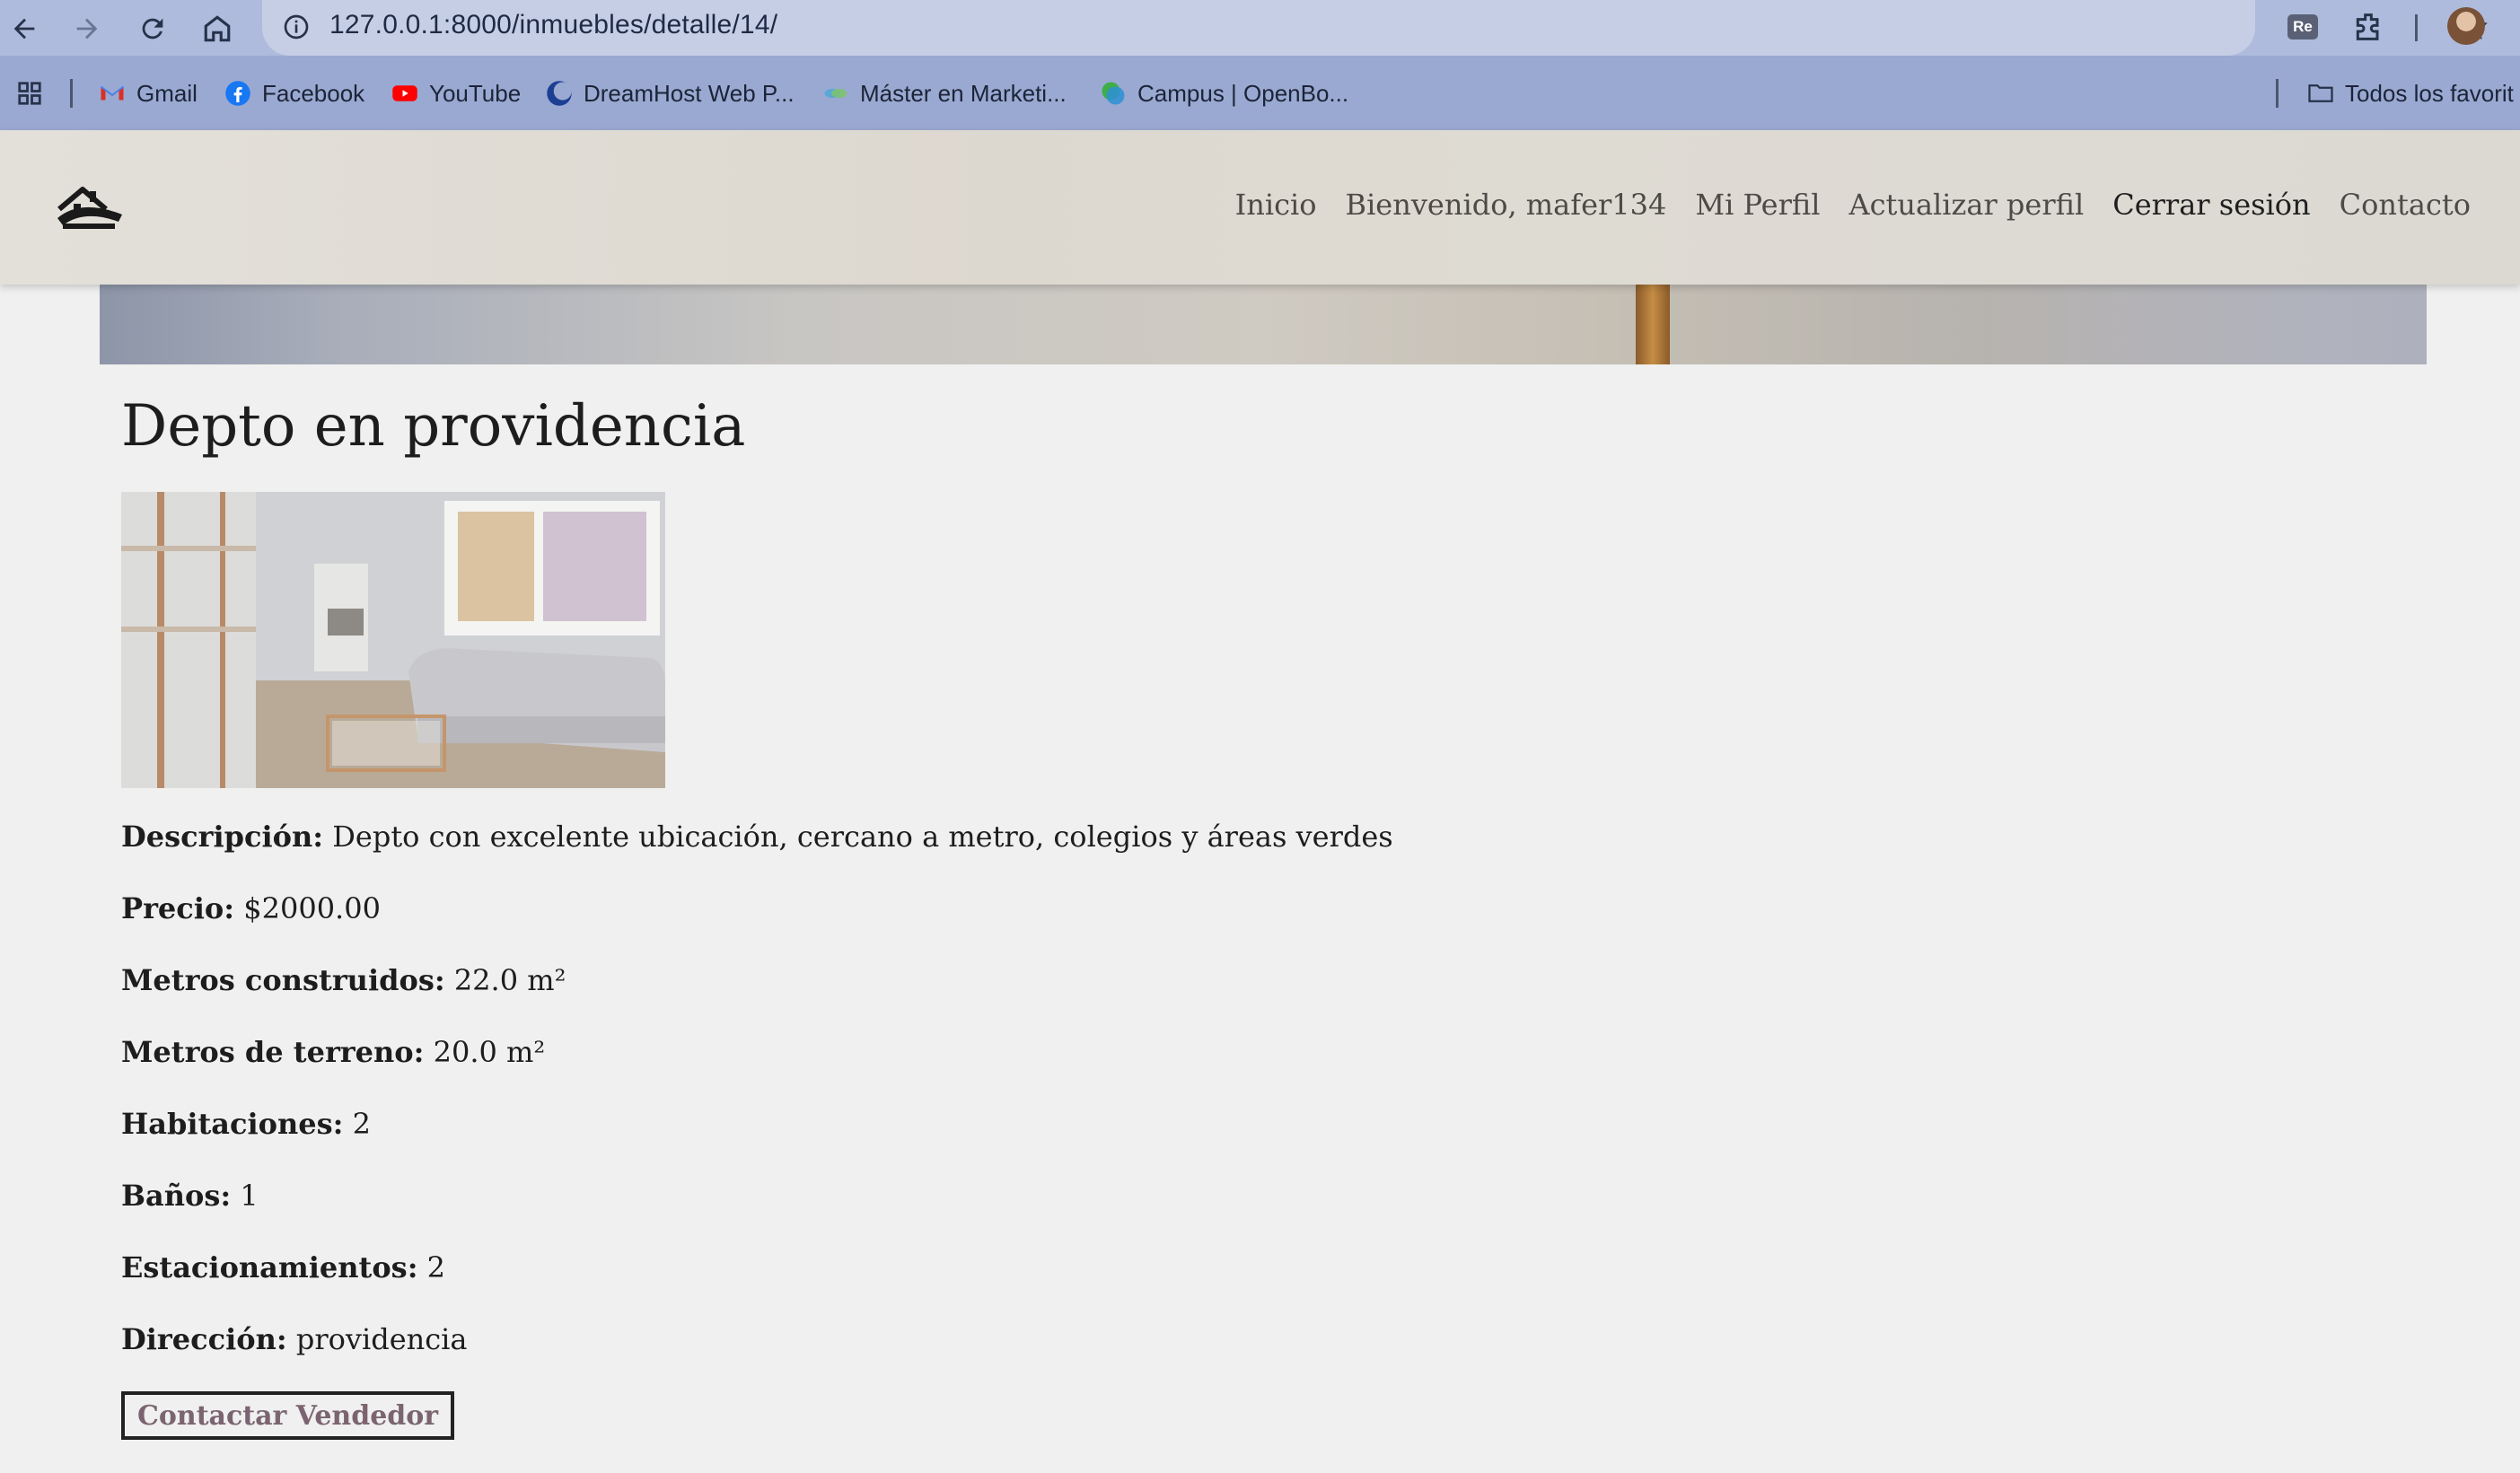 The image size is (2520, 1473). Describe the element at coordinates (2320, 93) in the screenshot. I see `folder-icon` at that location.